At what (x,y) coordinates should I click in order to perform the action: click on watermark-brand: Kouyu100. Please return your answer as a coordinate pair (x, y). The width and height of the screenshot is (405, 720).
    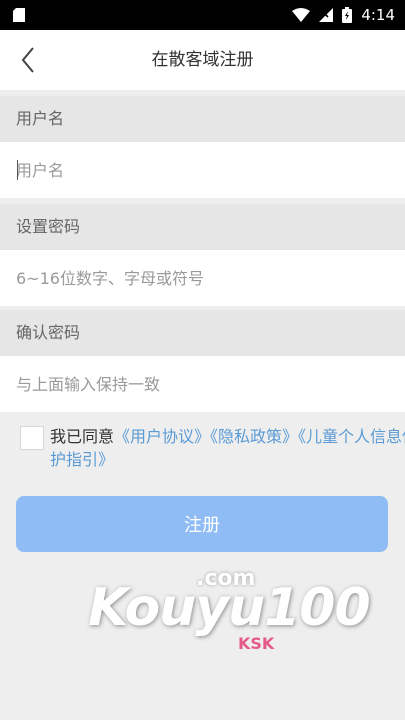
    Looking at the image, I should click on (229, 608).